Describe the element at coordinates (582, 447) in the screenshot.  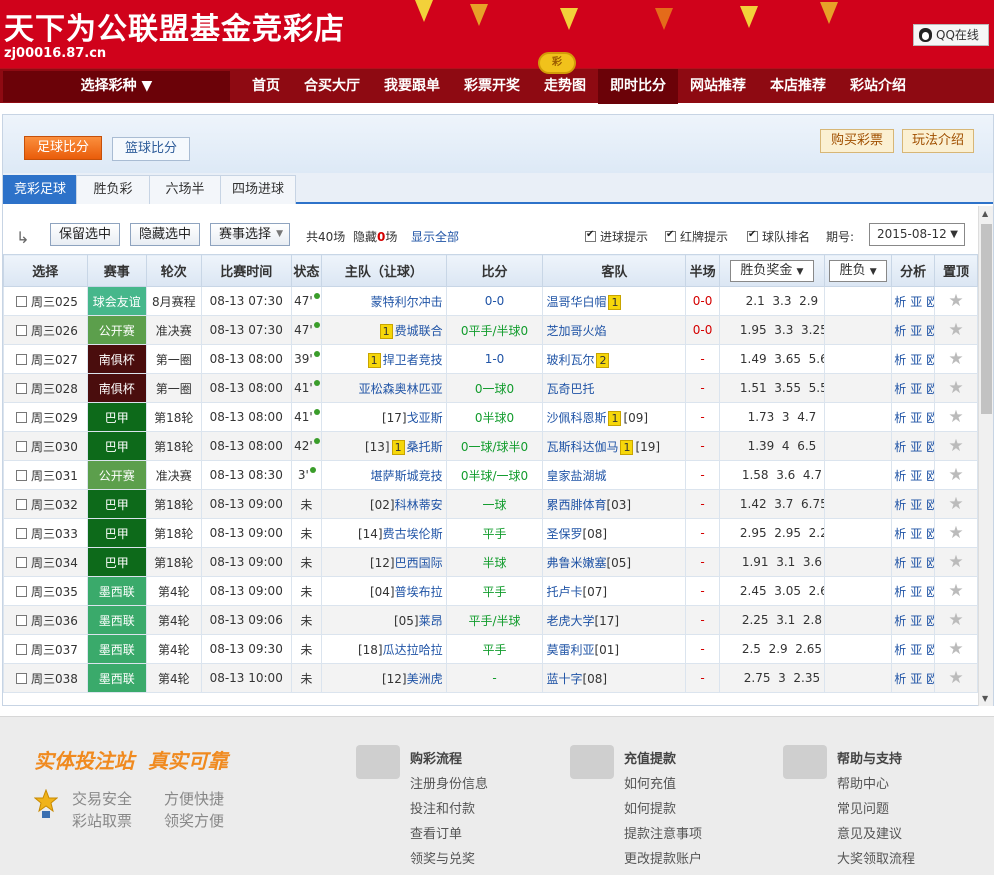
I see `away-team: 瓦斯科达伽马` at that location.